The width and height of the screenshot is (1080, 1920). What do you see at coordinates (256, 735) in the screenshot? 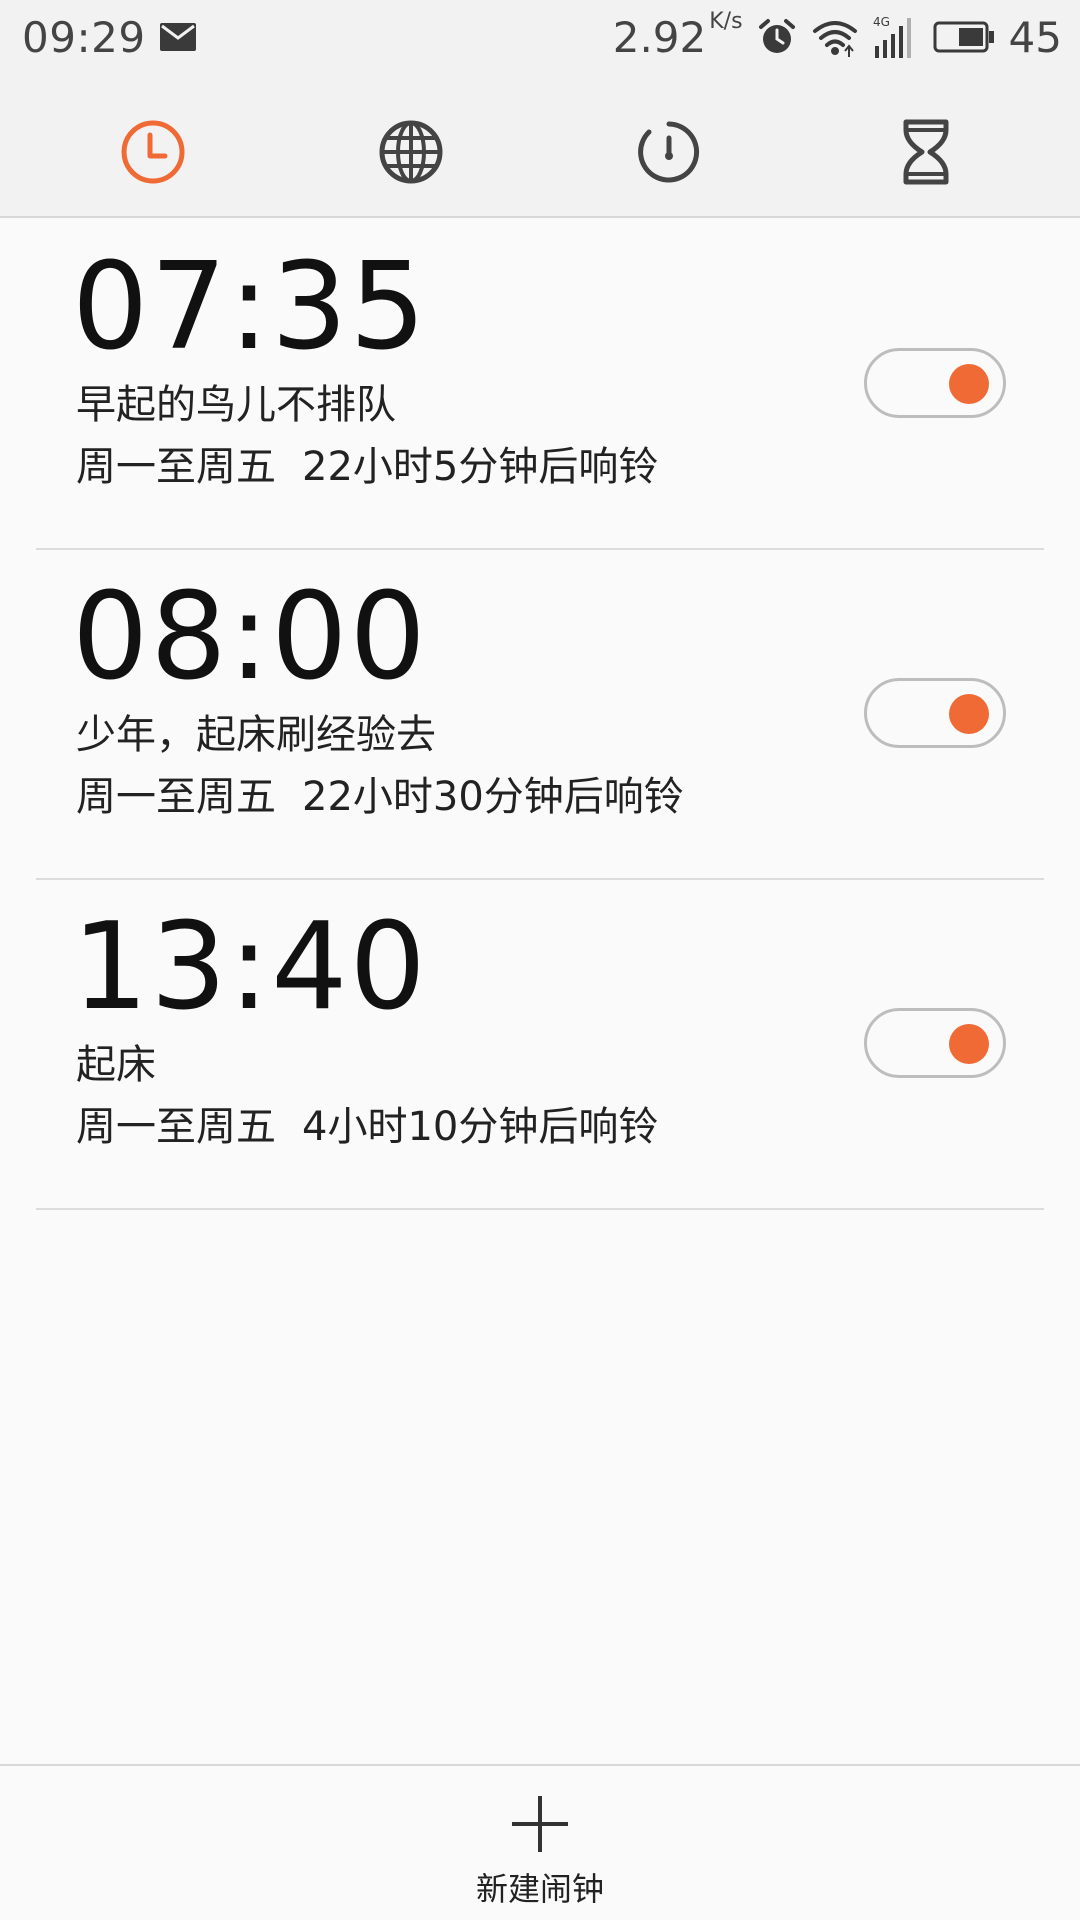
I see `alarm-label: 少年，起床刷经验去` at bounding box center [256, 735].